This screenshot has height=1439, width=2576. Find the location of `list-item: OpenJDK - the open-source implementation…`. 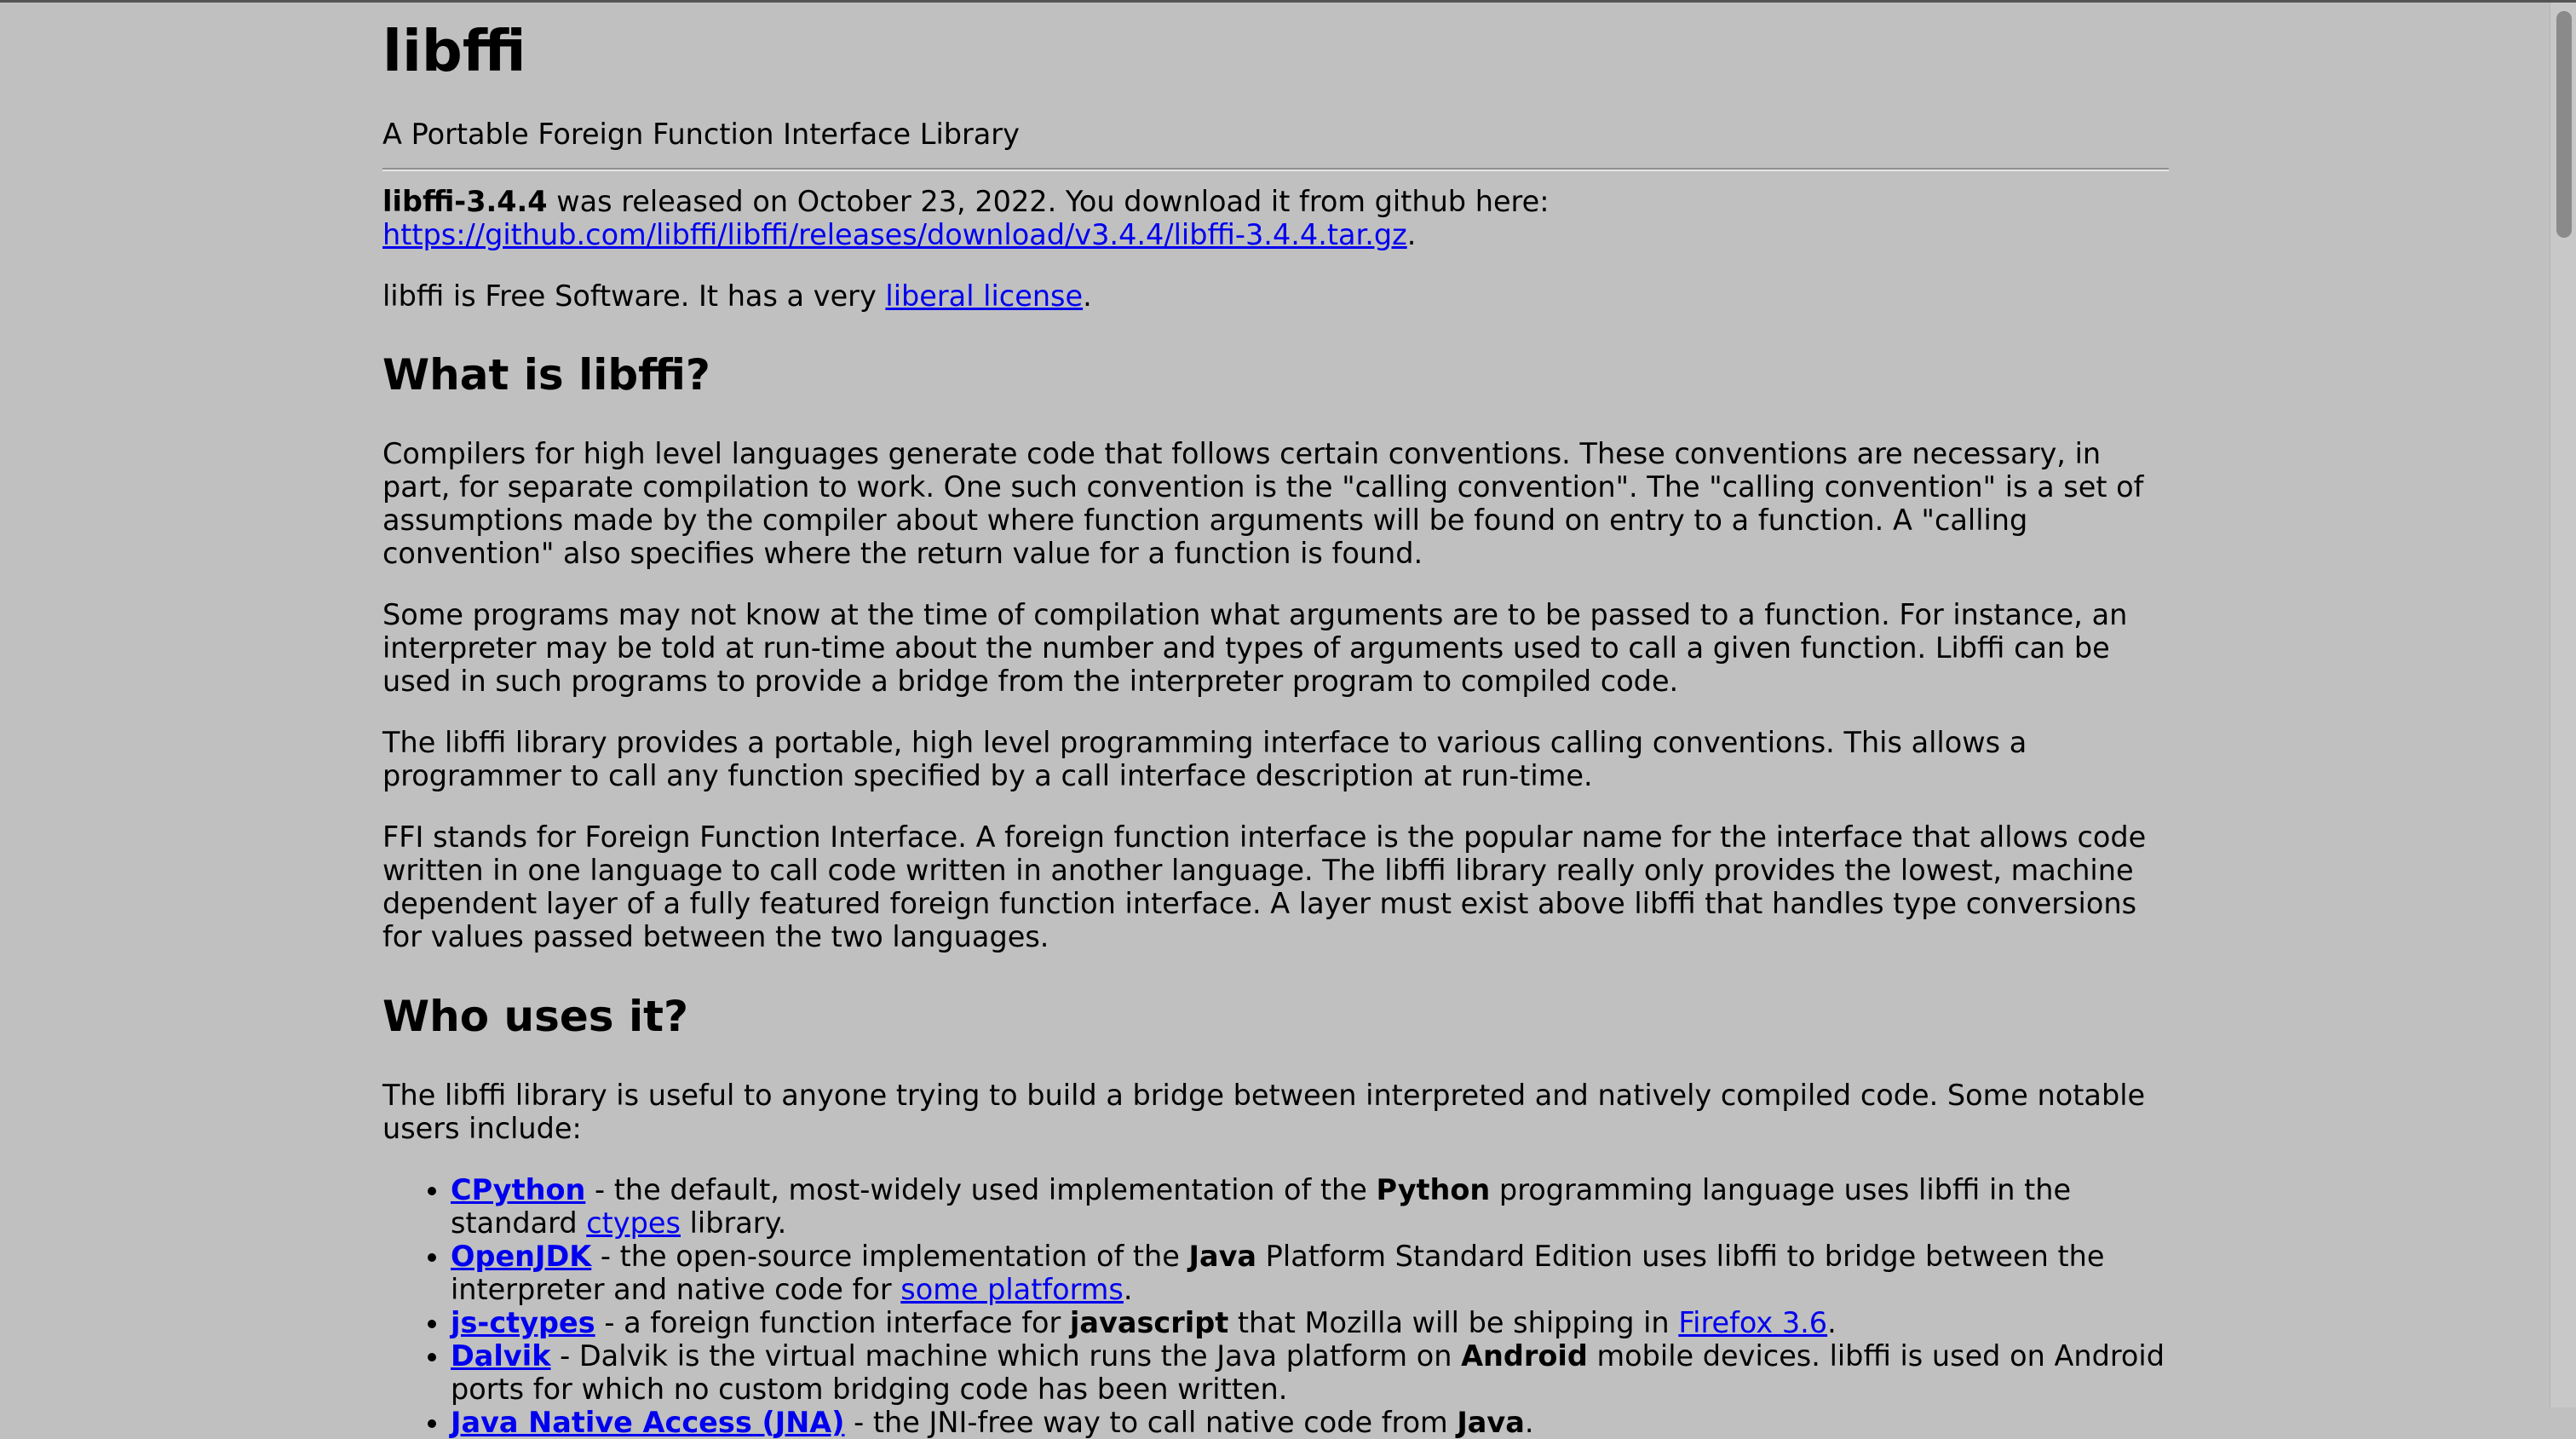

list-item: OpenJDK - the open-source implementation… is located at coordinates (1310, 1273).